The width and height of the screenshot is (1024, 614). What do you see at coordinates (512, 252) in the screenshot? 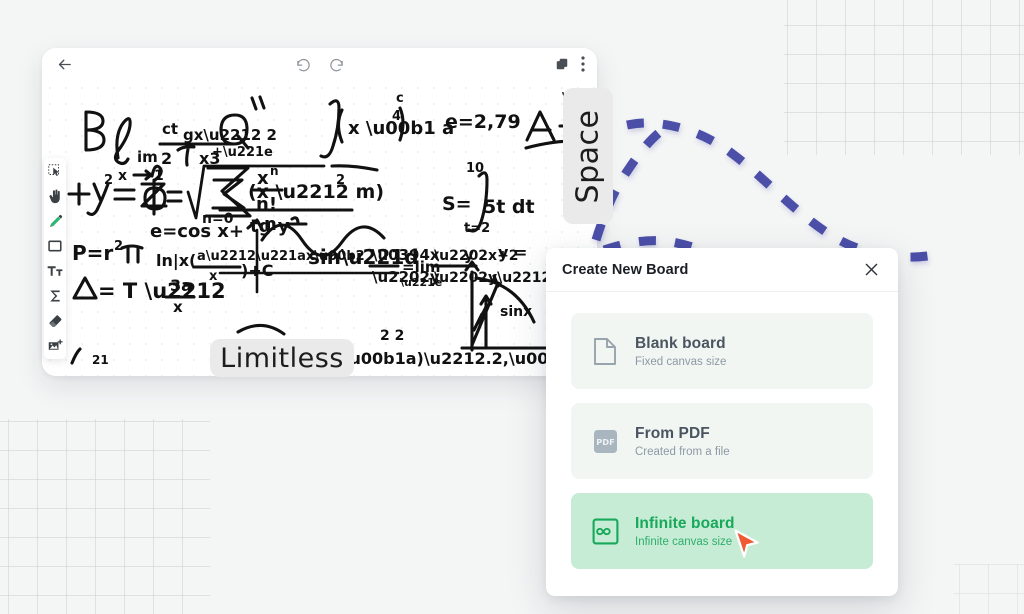
I see `svg-text: y =` at bounding box center [512, 252].